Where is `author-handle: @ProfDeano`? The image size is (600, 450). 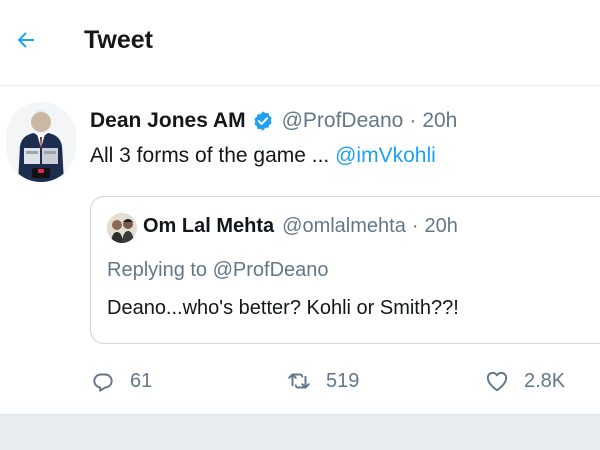 author-handle: @ProfDeano is located at coordinates (343, 121).